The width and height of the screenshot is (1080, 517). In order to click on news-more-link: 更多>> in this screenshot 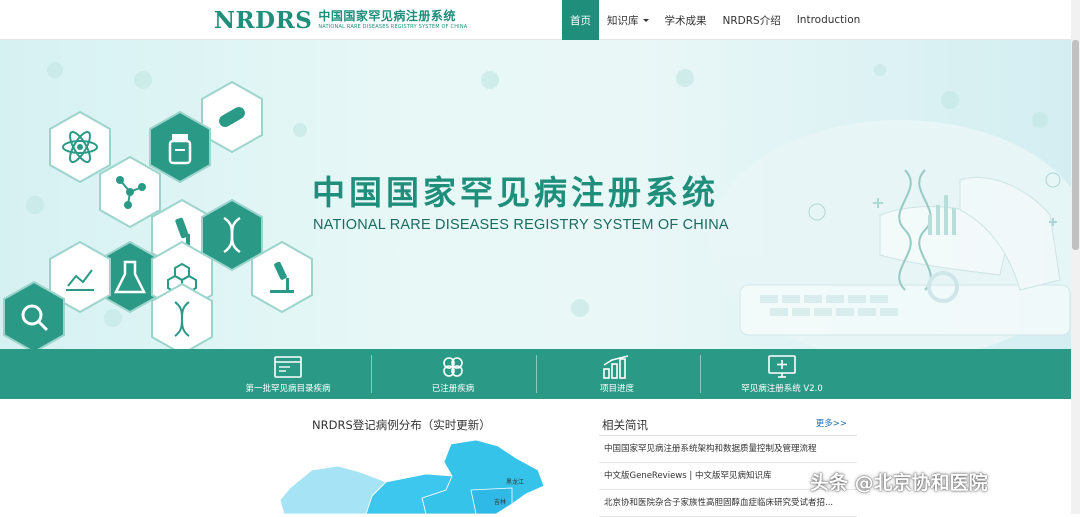, I will do `click(831, 423)`.